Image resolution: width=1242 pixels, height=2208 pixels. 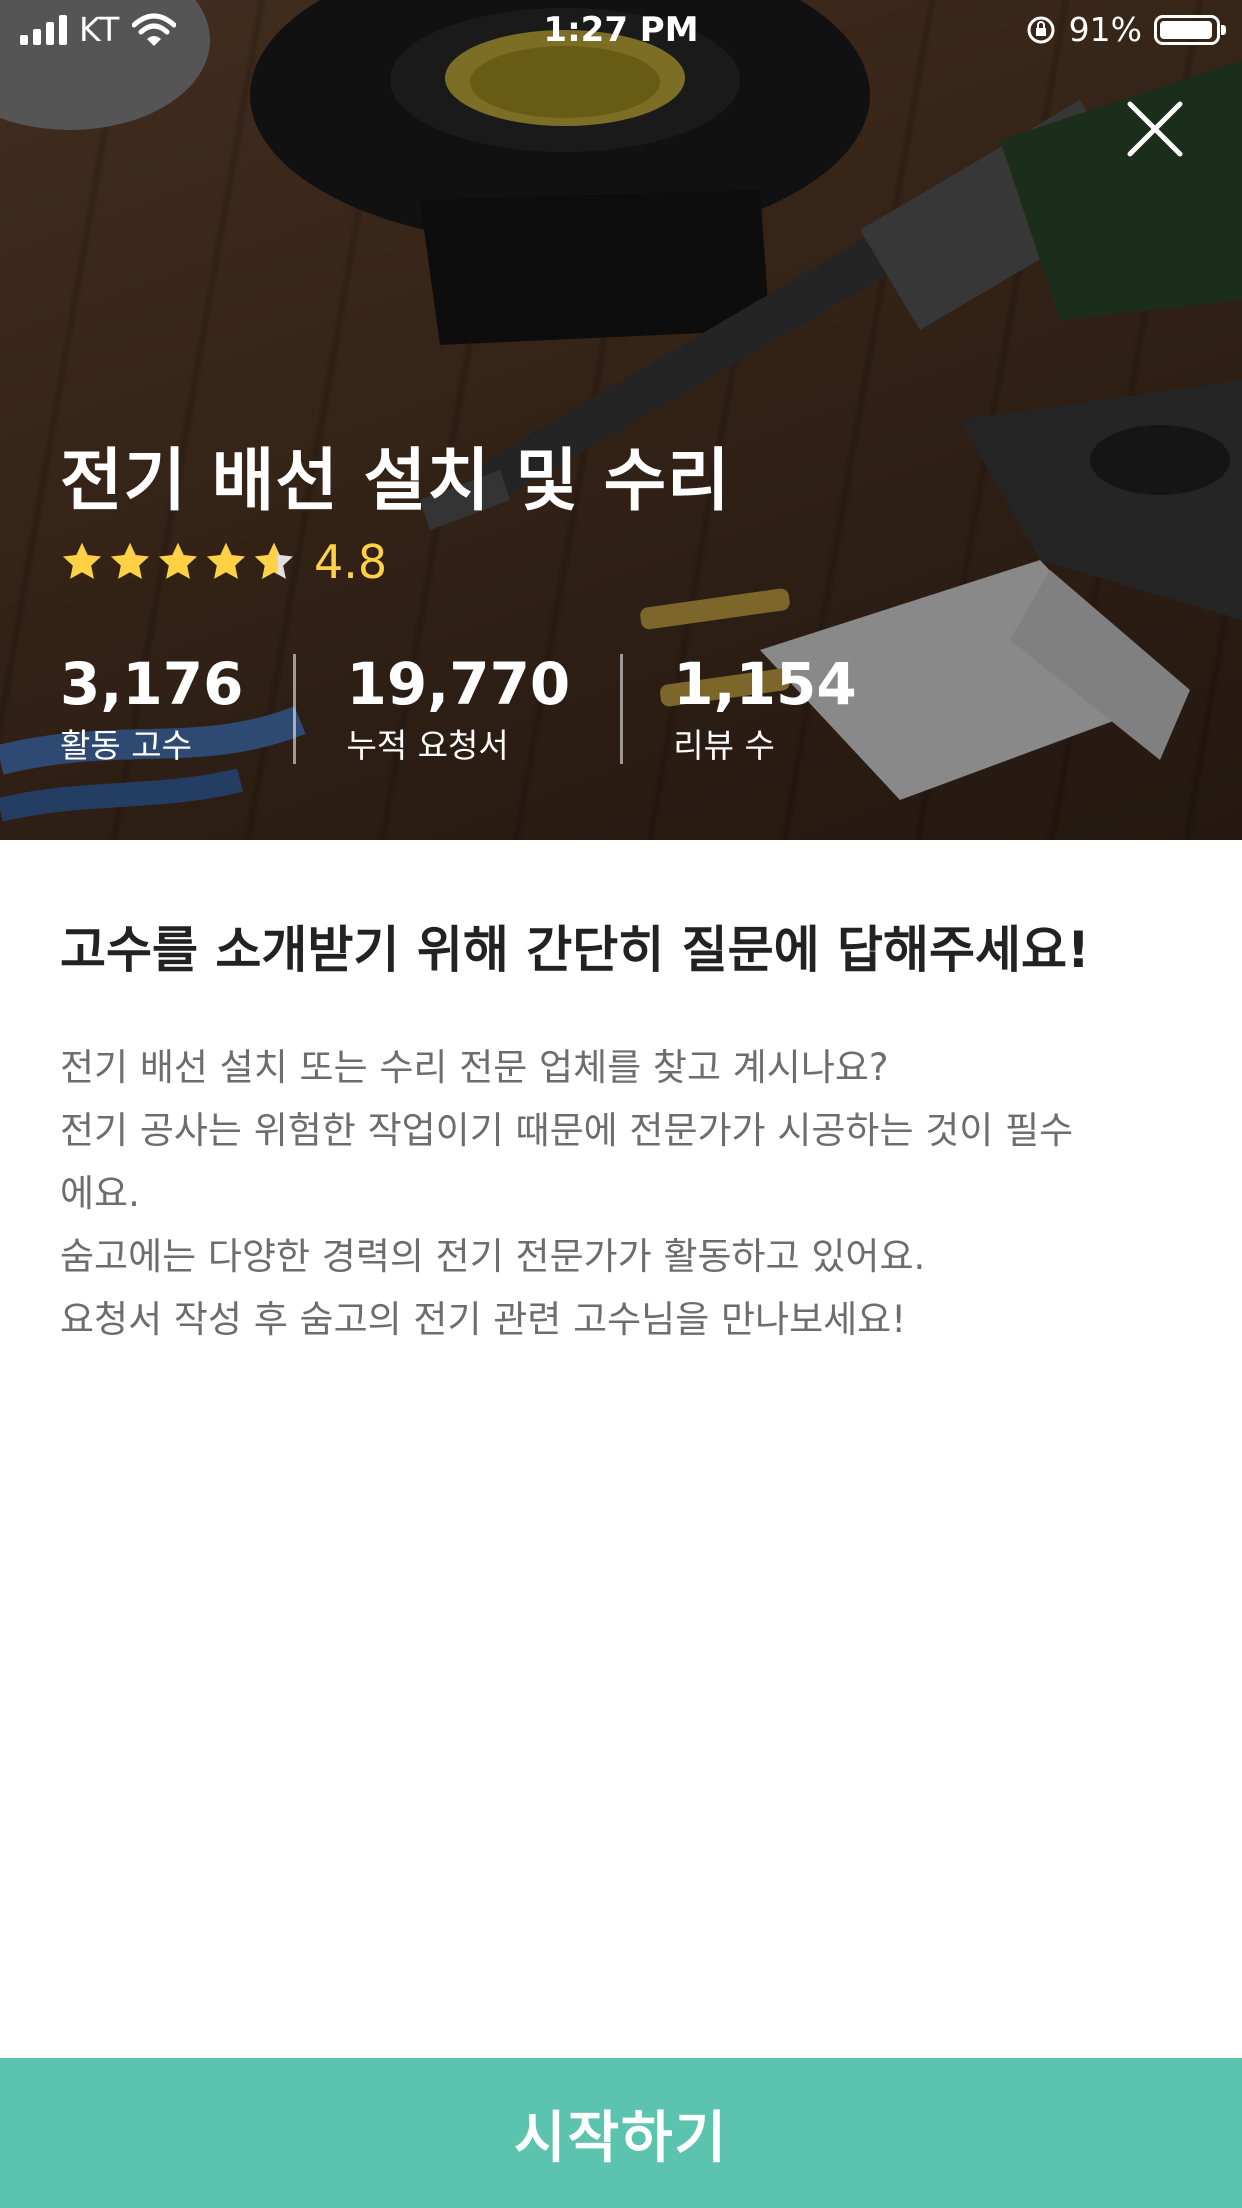 What do you see at coordinates (1105, 29) in the screenshot?
I see `battery-percentage: 91%` at bounding box center [1105, 29].